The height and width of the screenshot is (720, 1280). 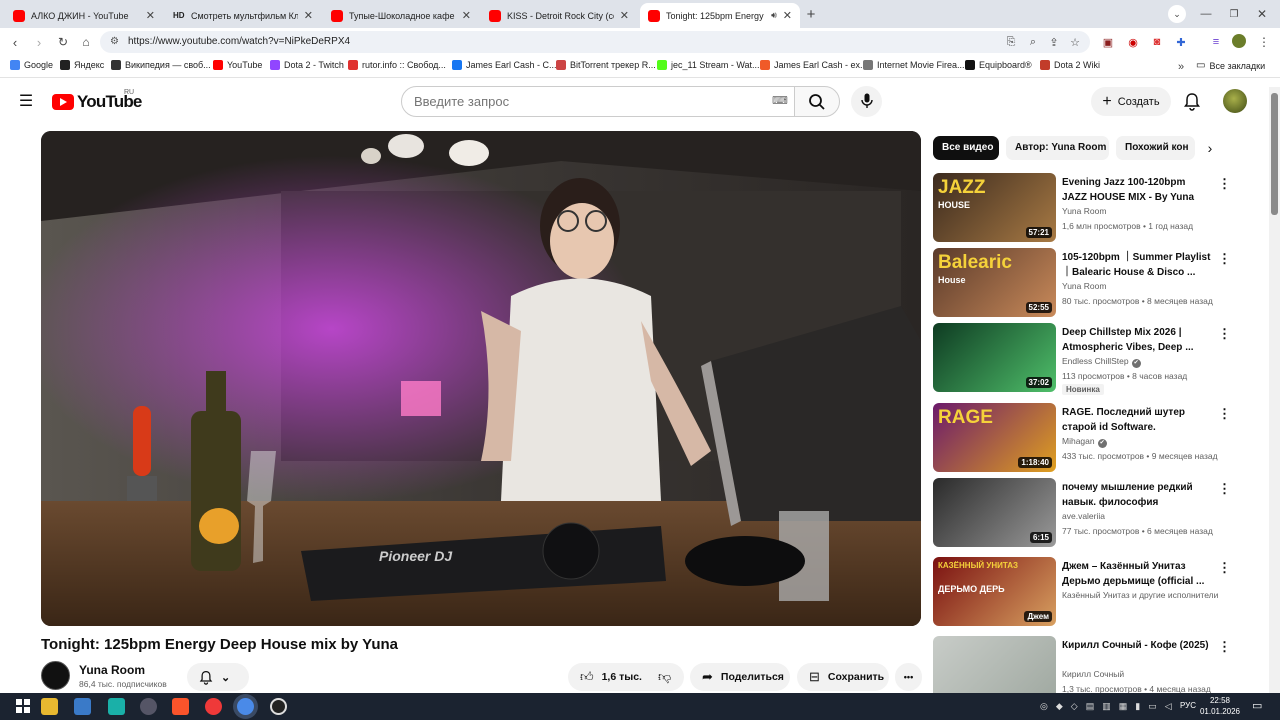 I want to click on search-input: Введите запрос ⌨, so click(x=598, y=101).